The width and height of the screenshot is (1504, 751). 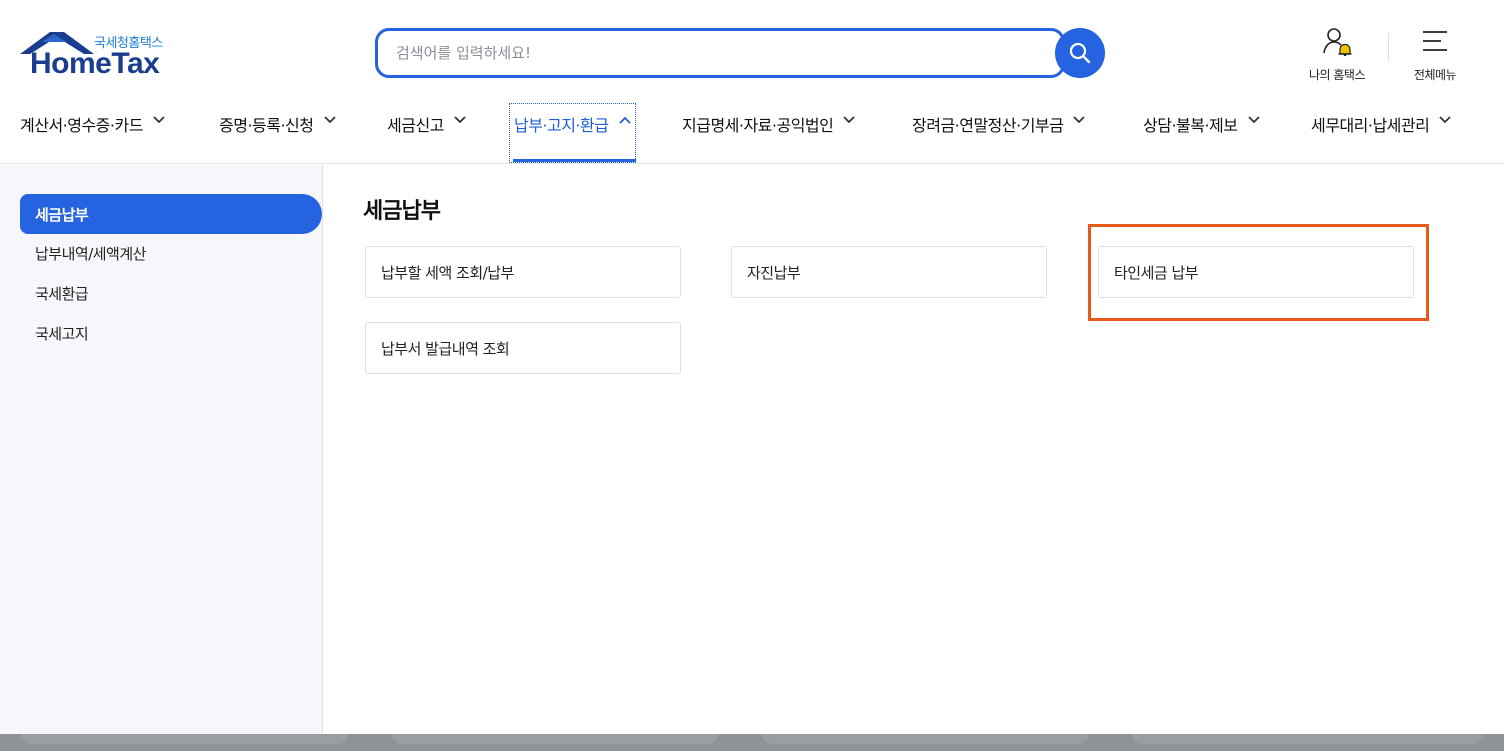 What do you see at coordinates (1337, 75) in the screenshot?
I see `my-hometax-label: 나의 홈택스` at bounding box center [1337, 75].